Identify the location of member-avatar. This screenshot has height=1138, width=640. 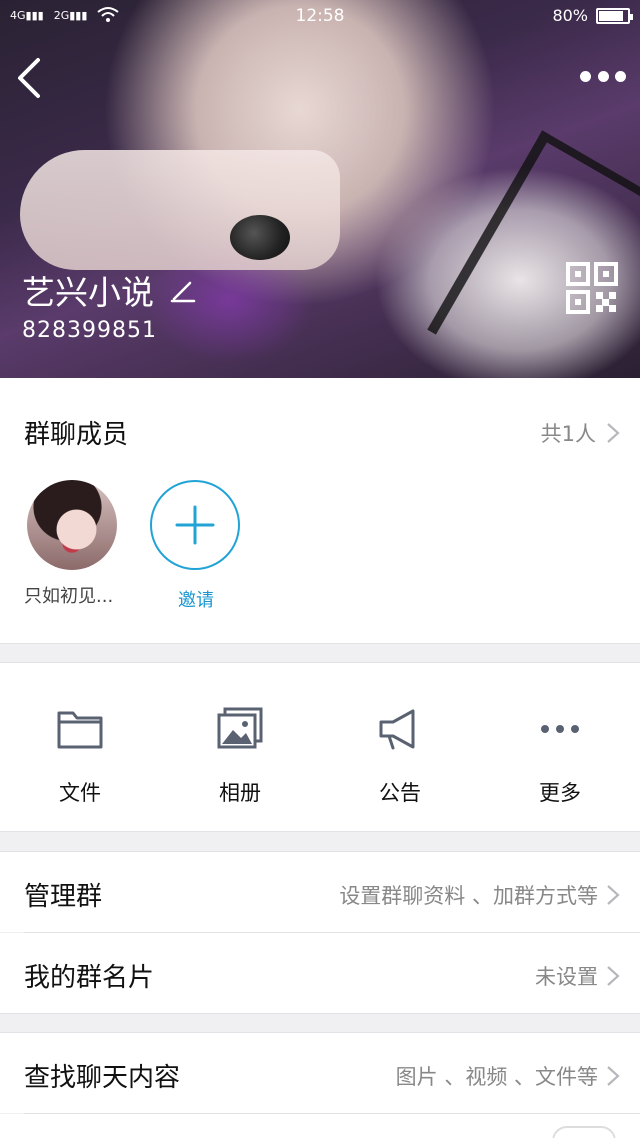
(72, 525).